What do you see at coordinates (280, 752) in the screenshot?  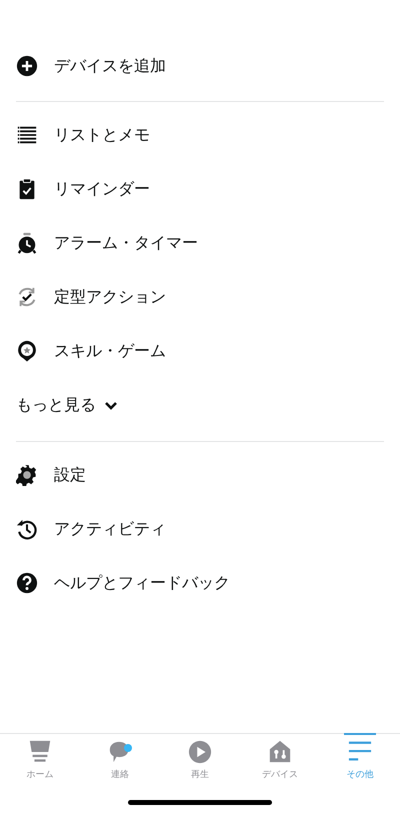 I see `devices-icon` at bounding box center [280, 752].